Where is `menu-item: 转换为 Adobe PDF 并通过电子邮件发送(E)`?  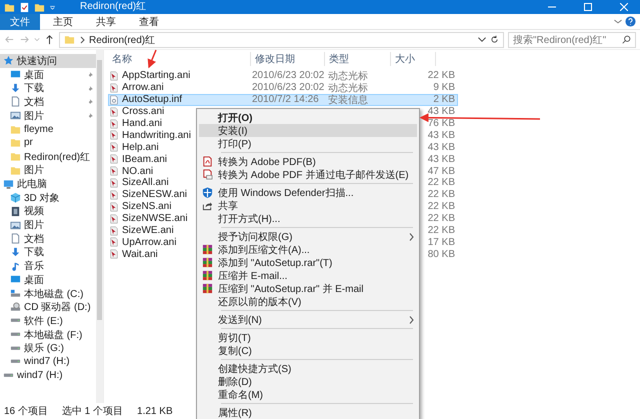
menu-item: 转换为 Adobe PDF 并通过电子邮件发送(E) is located at coordinates (308, 174).